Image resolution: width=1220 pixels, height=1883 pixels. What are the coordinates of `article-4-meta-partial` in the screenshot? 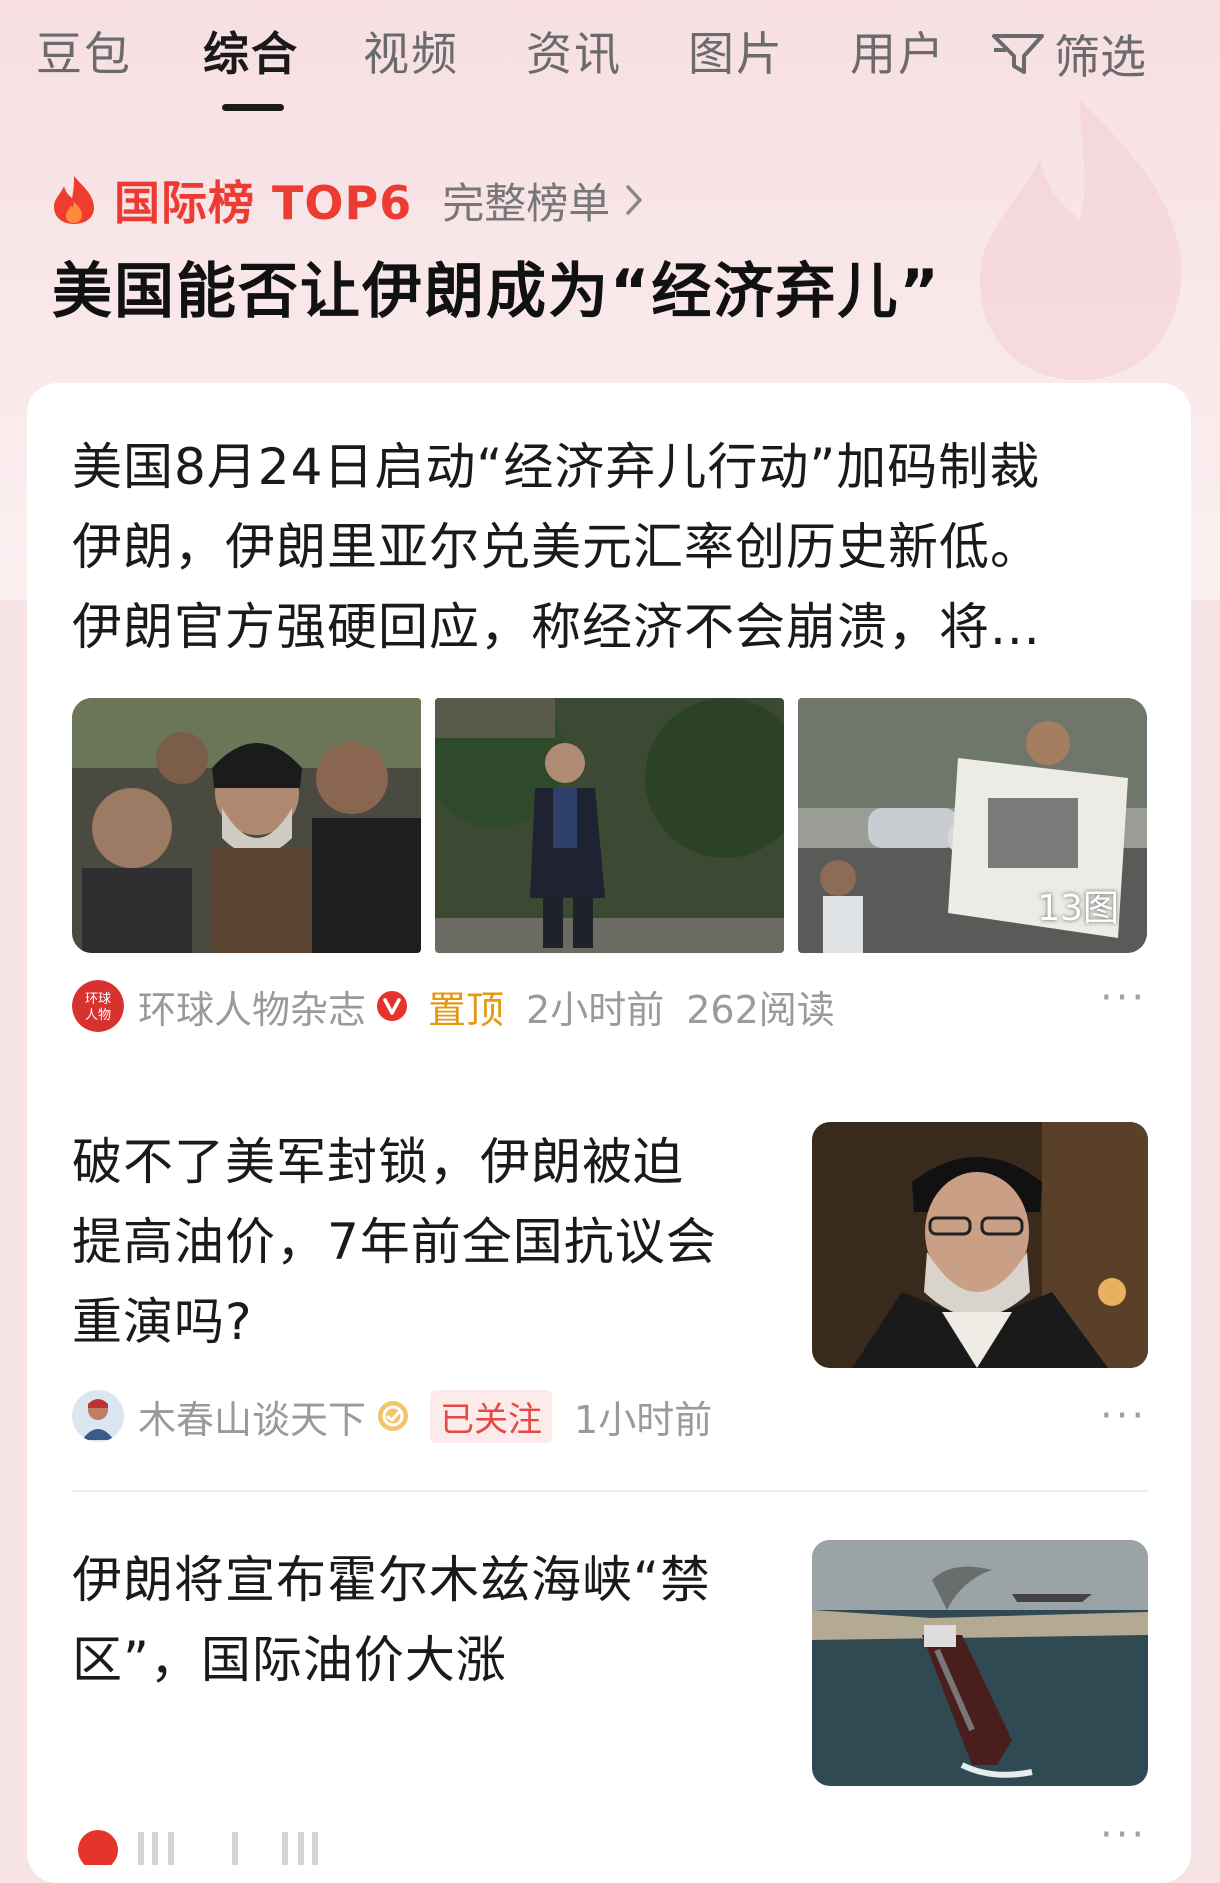 It's located at (232, 1844).